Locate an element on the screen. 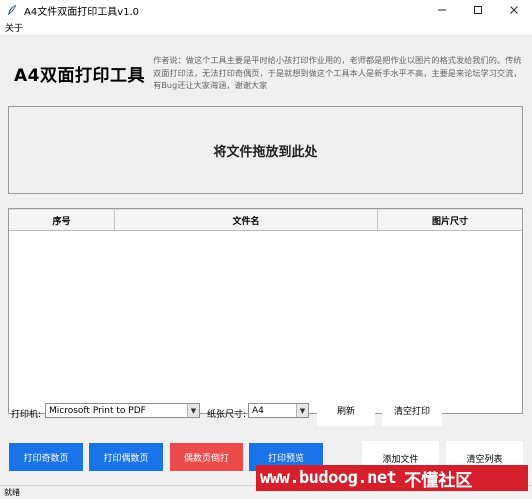 Image resolution: width=532 pixels, height=499 pixels. clear-print-button: 清空打印 is located at coordinates (412, 410).